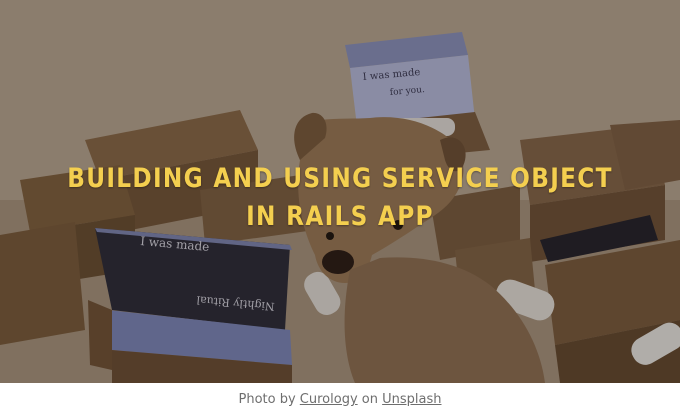 This screenshot has width=680, height=413. Describe the element at coordinates (329, 399) in the screenshot. I see `author-link: Curology` at that location.